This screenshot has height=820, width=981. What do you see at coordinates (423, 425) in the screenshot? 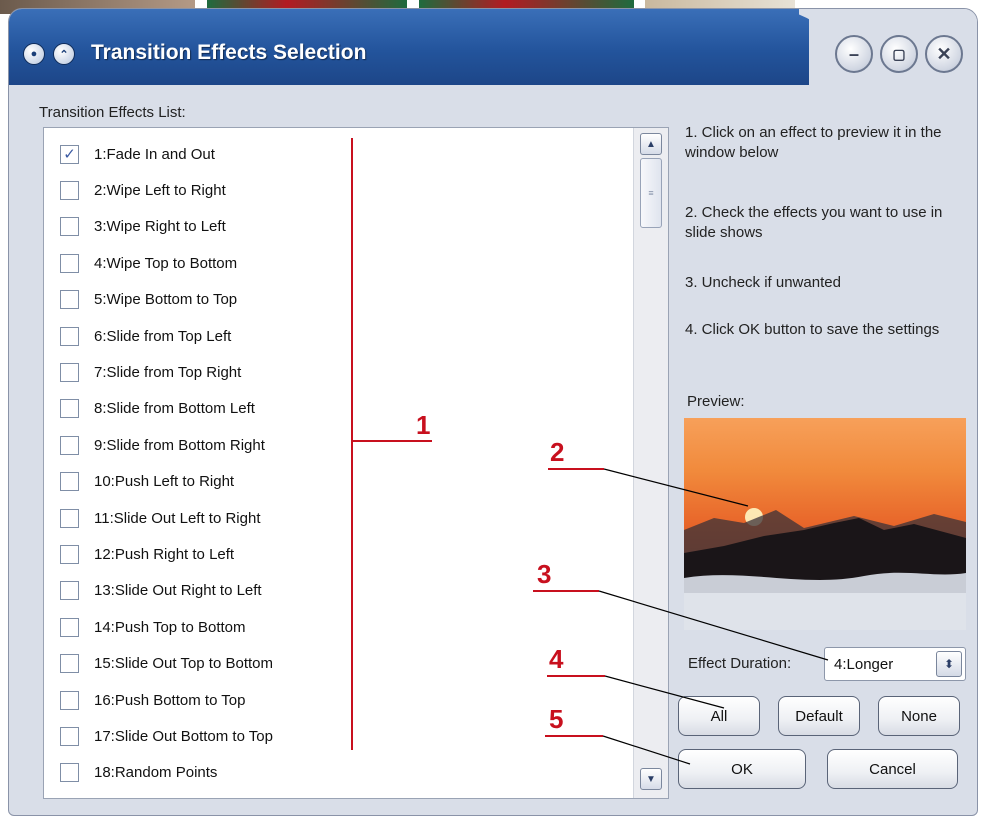
I see `annotation-number-1: 1` at bounding box center [423, 425].